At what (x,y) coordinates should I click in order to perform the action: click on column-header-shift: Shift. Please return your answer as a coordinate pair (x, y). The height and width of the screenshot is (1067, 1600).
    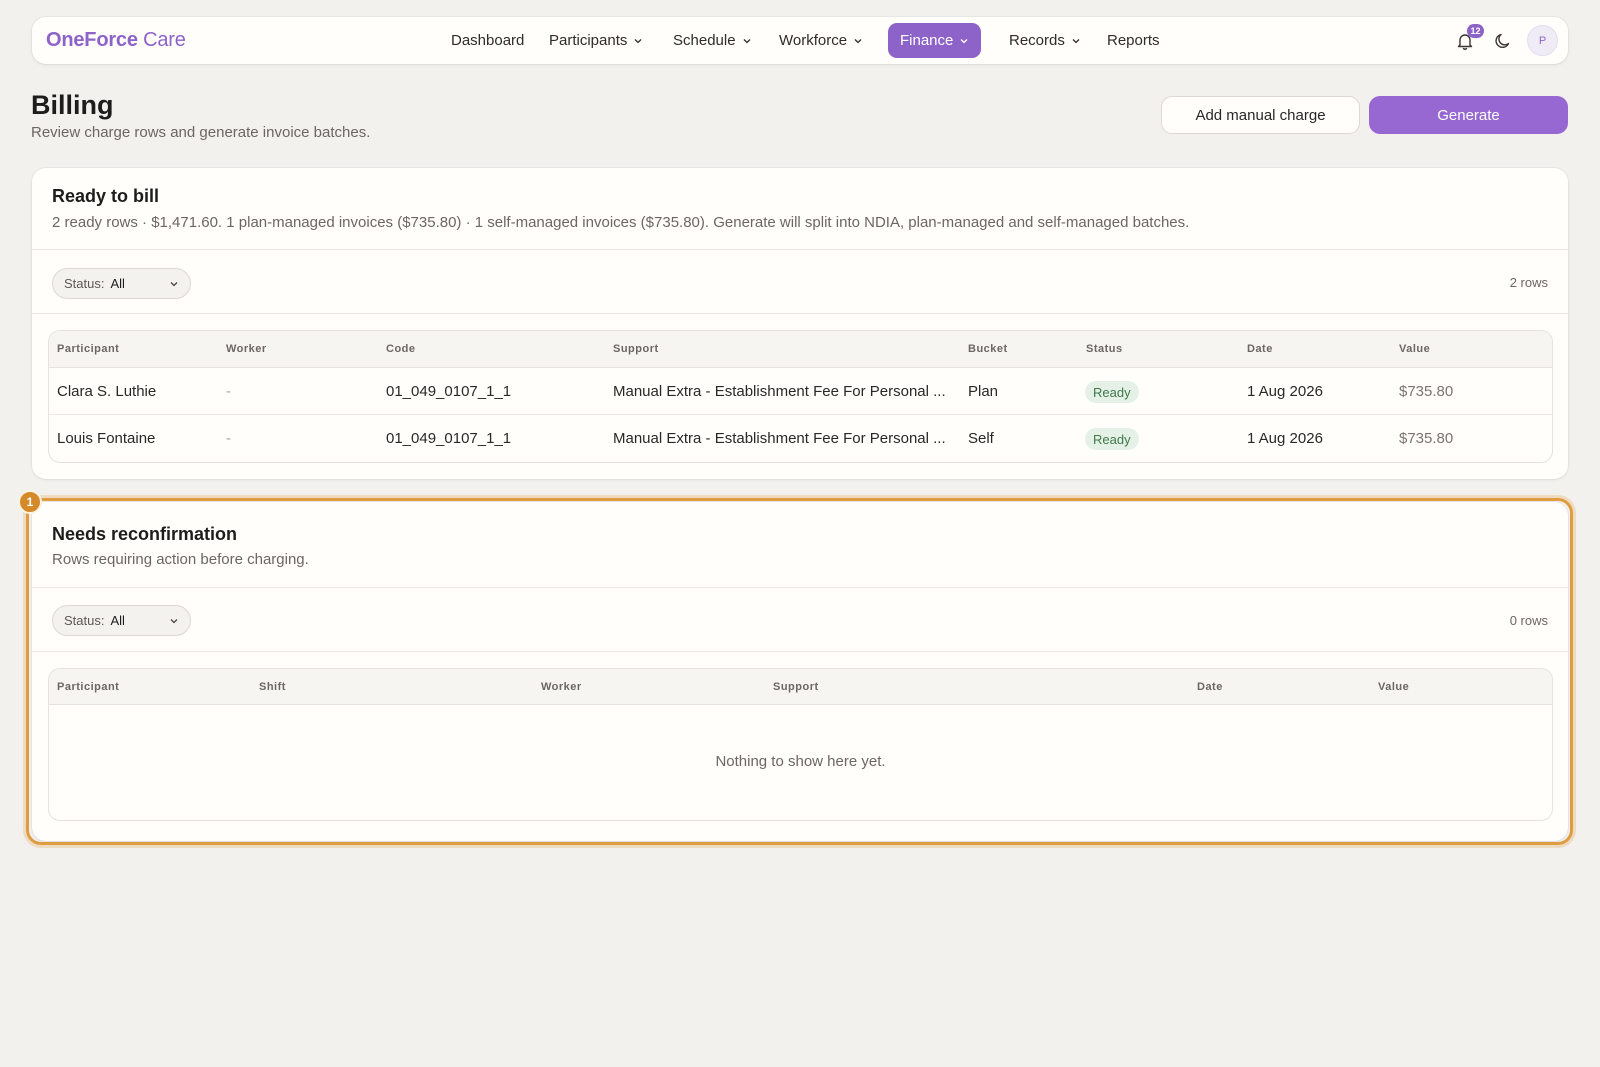
    Looking at the image, I should click on (272, 687).